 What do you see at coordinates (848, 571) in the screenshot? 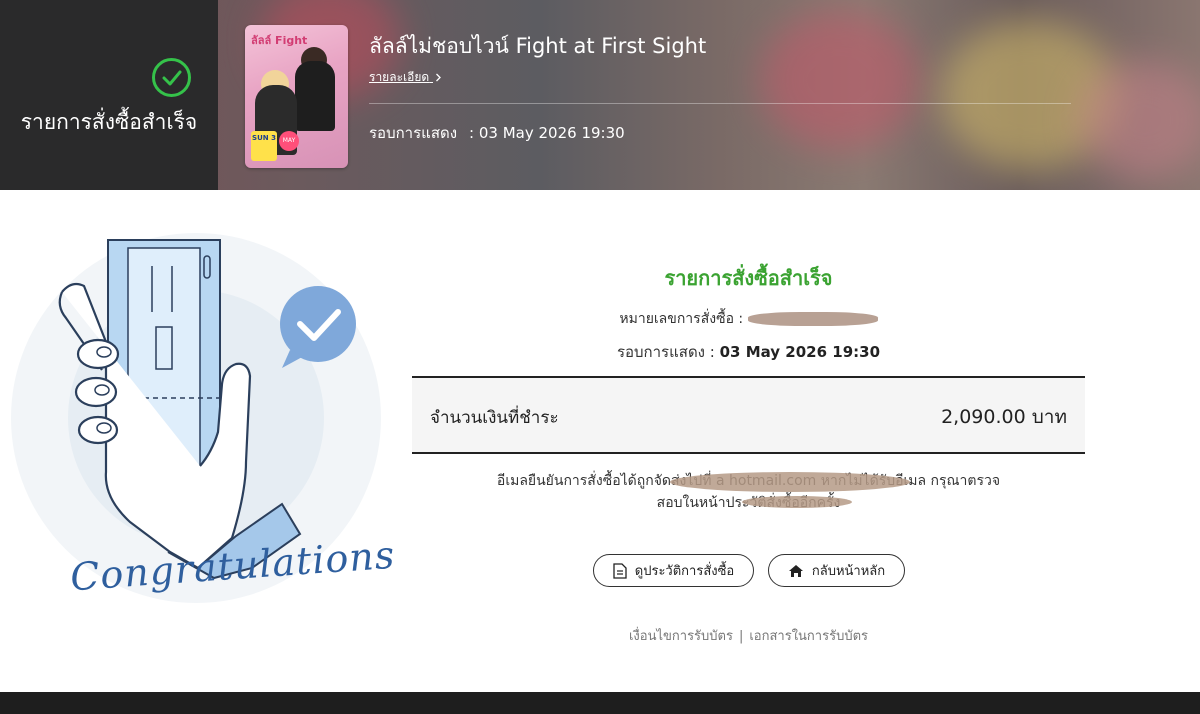
I see `home-button-label: กลับหน้าหลัก` at bounding box center [848, 571].